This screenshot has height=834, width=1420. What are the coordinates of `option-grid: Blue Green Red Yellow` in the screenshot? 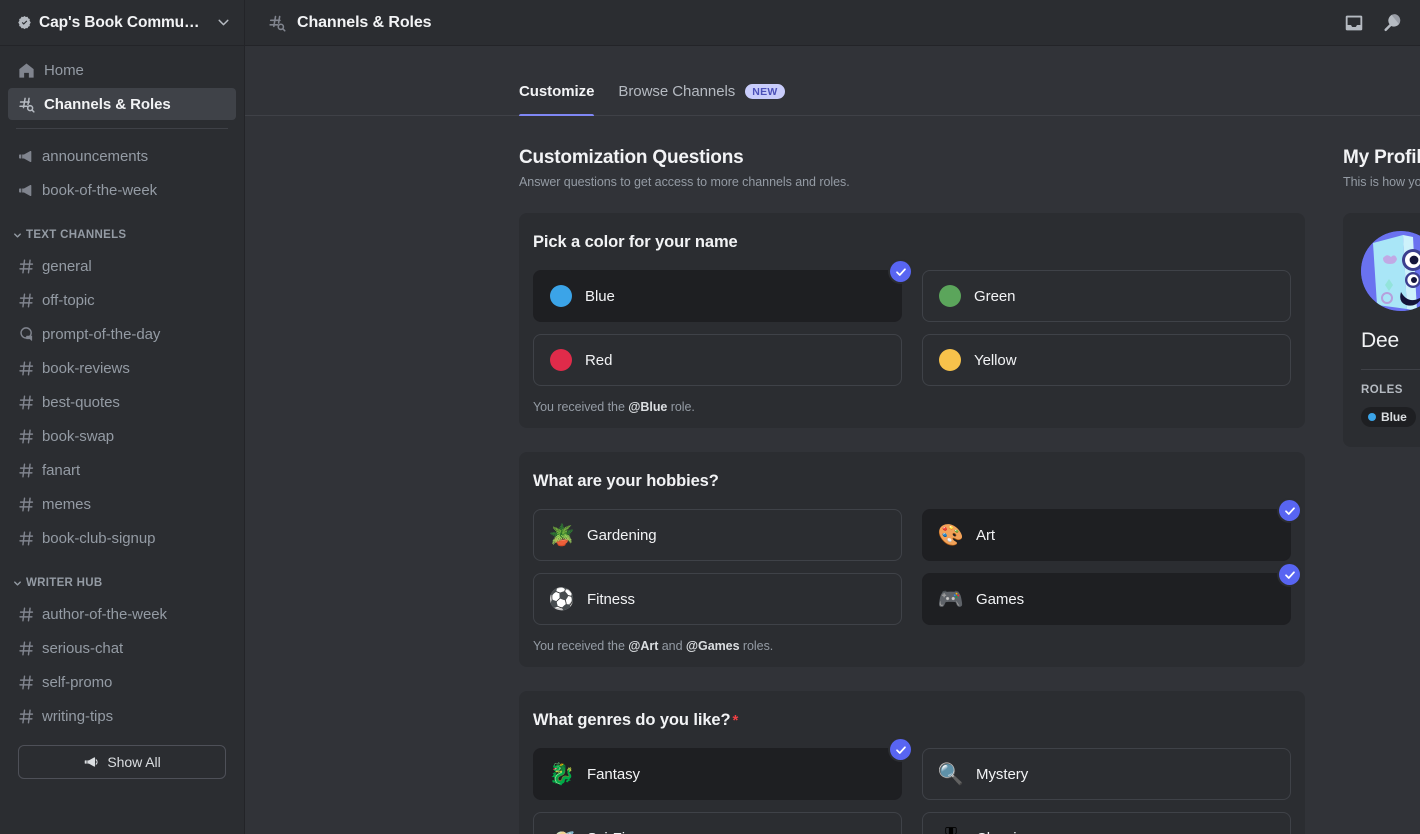 It's located at (912, 323).